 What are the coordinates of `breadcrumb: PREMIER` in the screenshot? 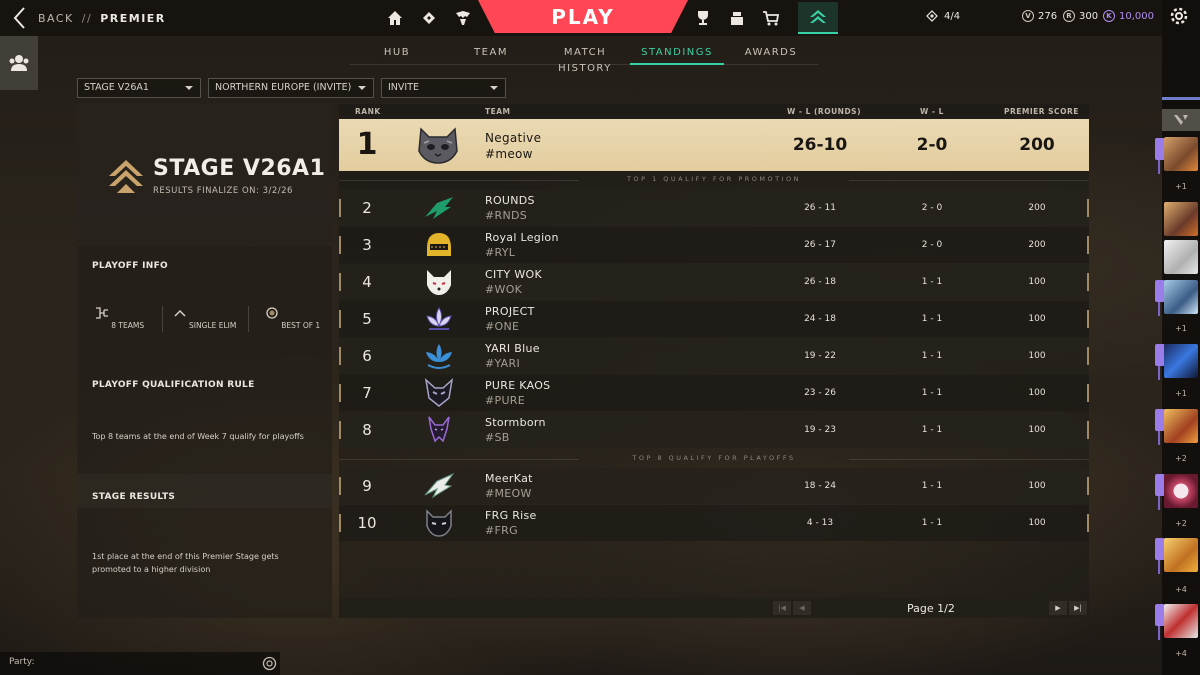 It's located at (133, 18).